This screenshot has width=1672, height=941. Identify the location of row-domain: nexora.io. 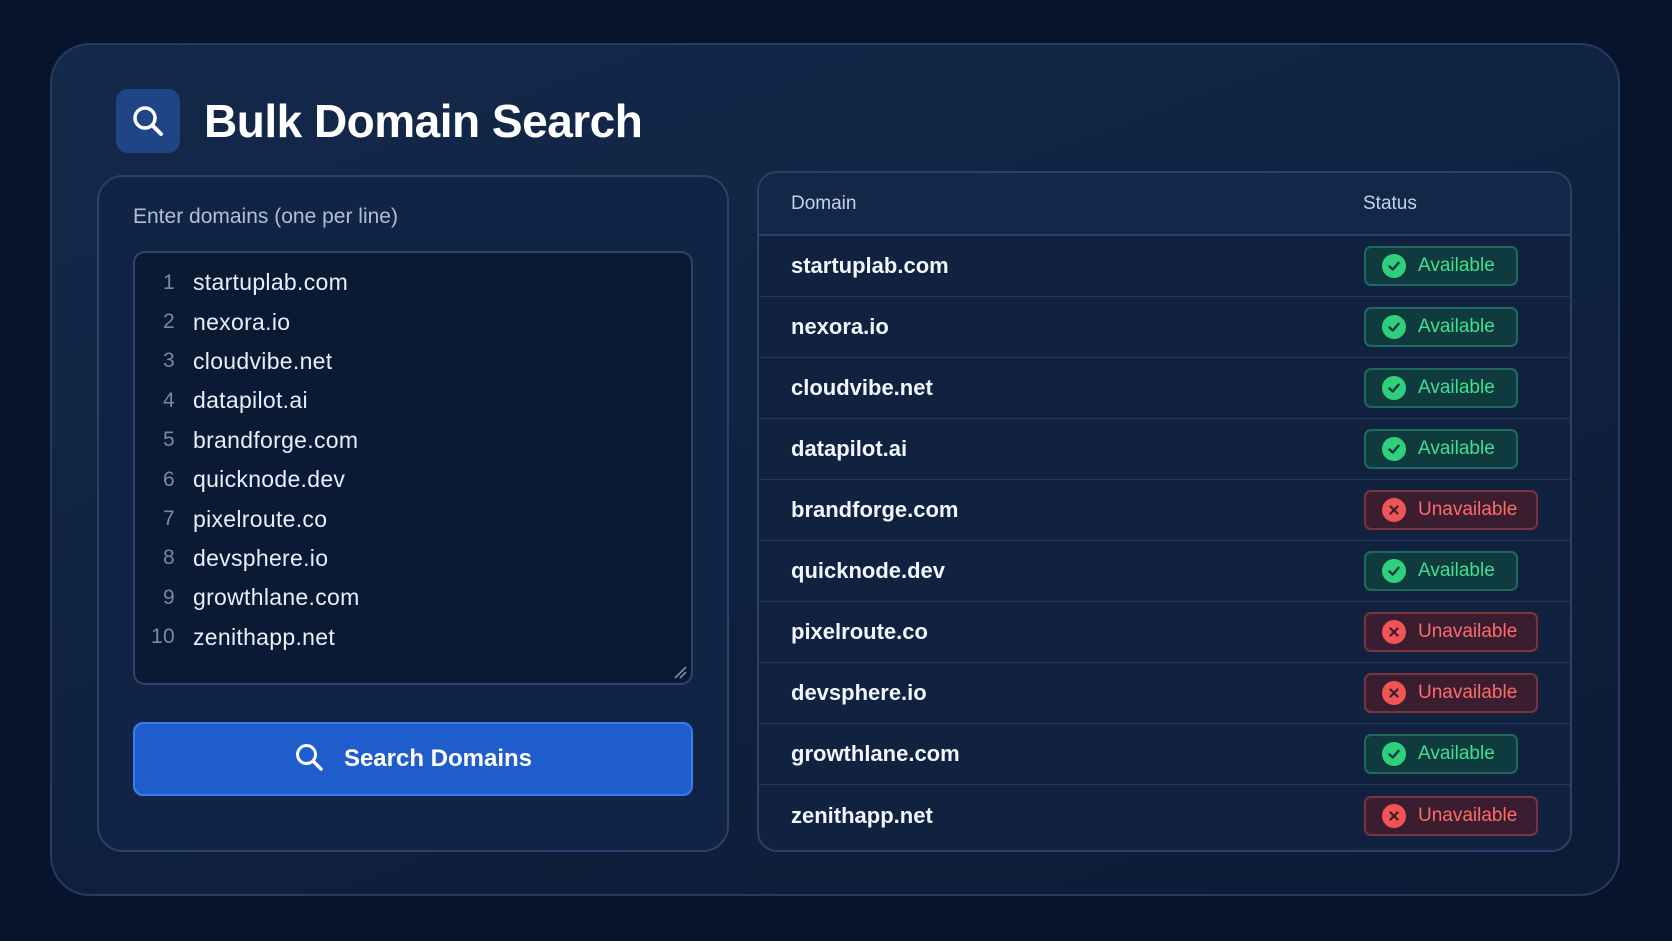
(840, 326).